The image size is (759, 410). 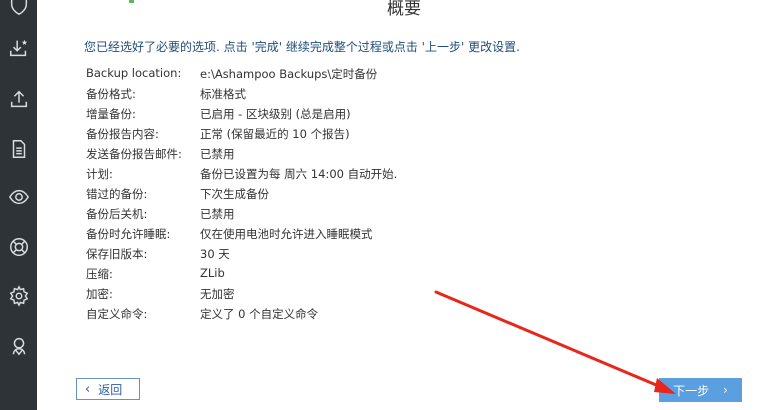 I want to click on summary-key: Backup location:, so click(x=134, y=73).